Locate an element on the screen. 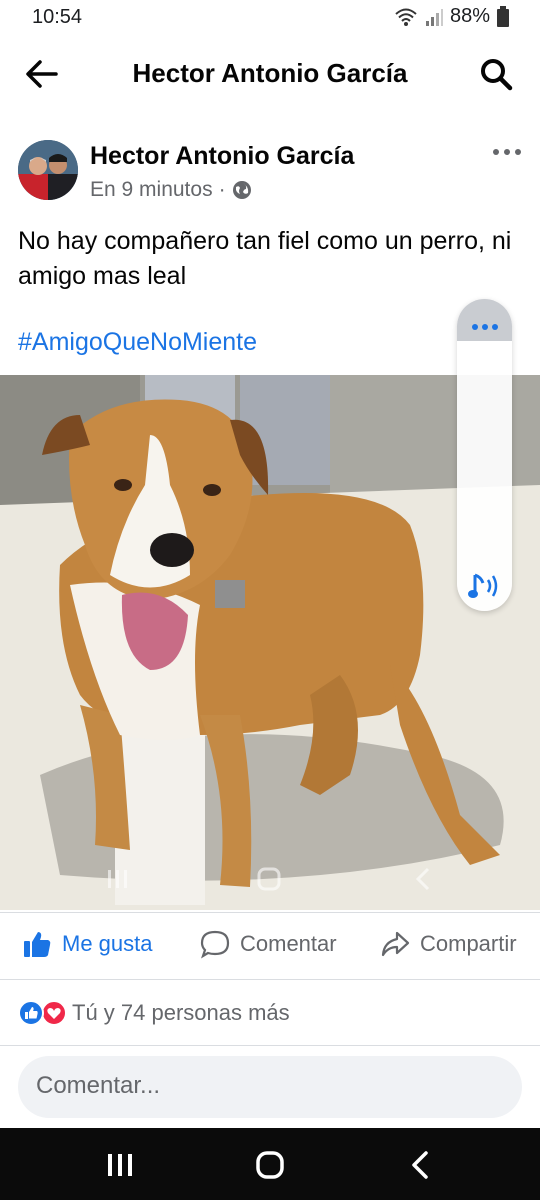 Image resolution: width=540 pixels, height=1200 pixels. post-action-bar: Me gusta Comentar Compartir is located at coordinates (270, 946).